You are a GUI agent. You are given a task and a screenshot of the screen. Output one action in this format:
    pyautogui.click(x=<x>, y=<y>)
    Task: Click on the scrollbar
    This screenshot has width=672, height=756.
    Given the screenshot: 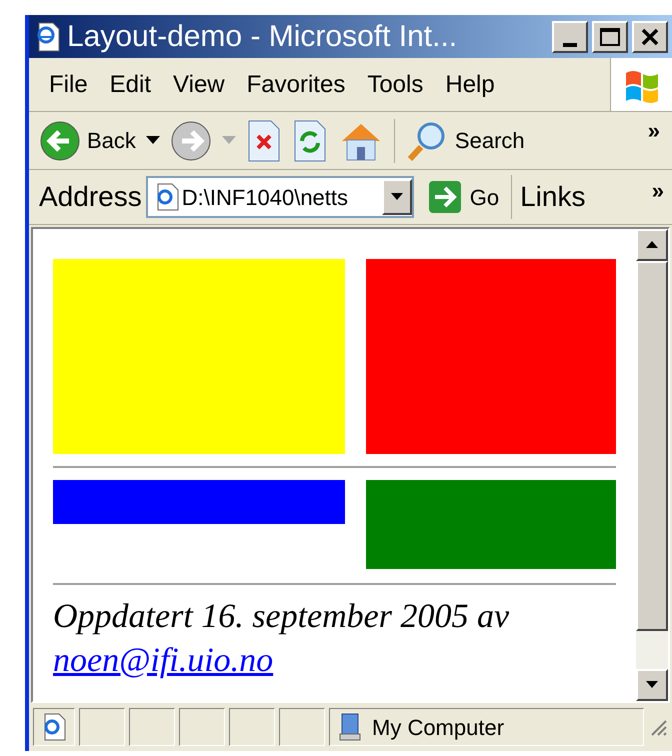 What is the action you would take?
    pyautogui.click(x=652, y=465)
    